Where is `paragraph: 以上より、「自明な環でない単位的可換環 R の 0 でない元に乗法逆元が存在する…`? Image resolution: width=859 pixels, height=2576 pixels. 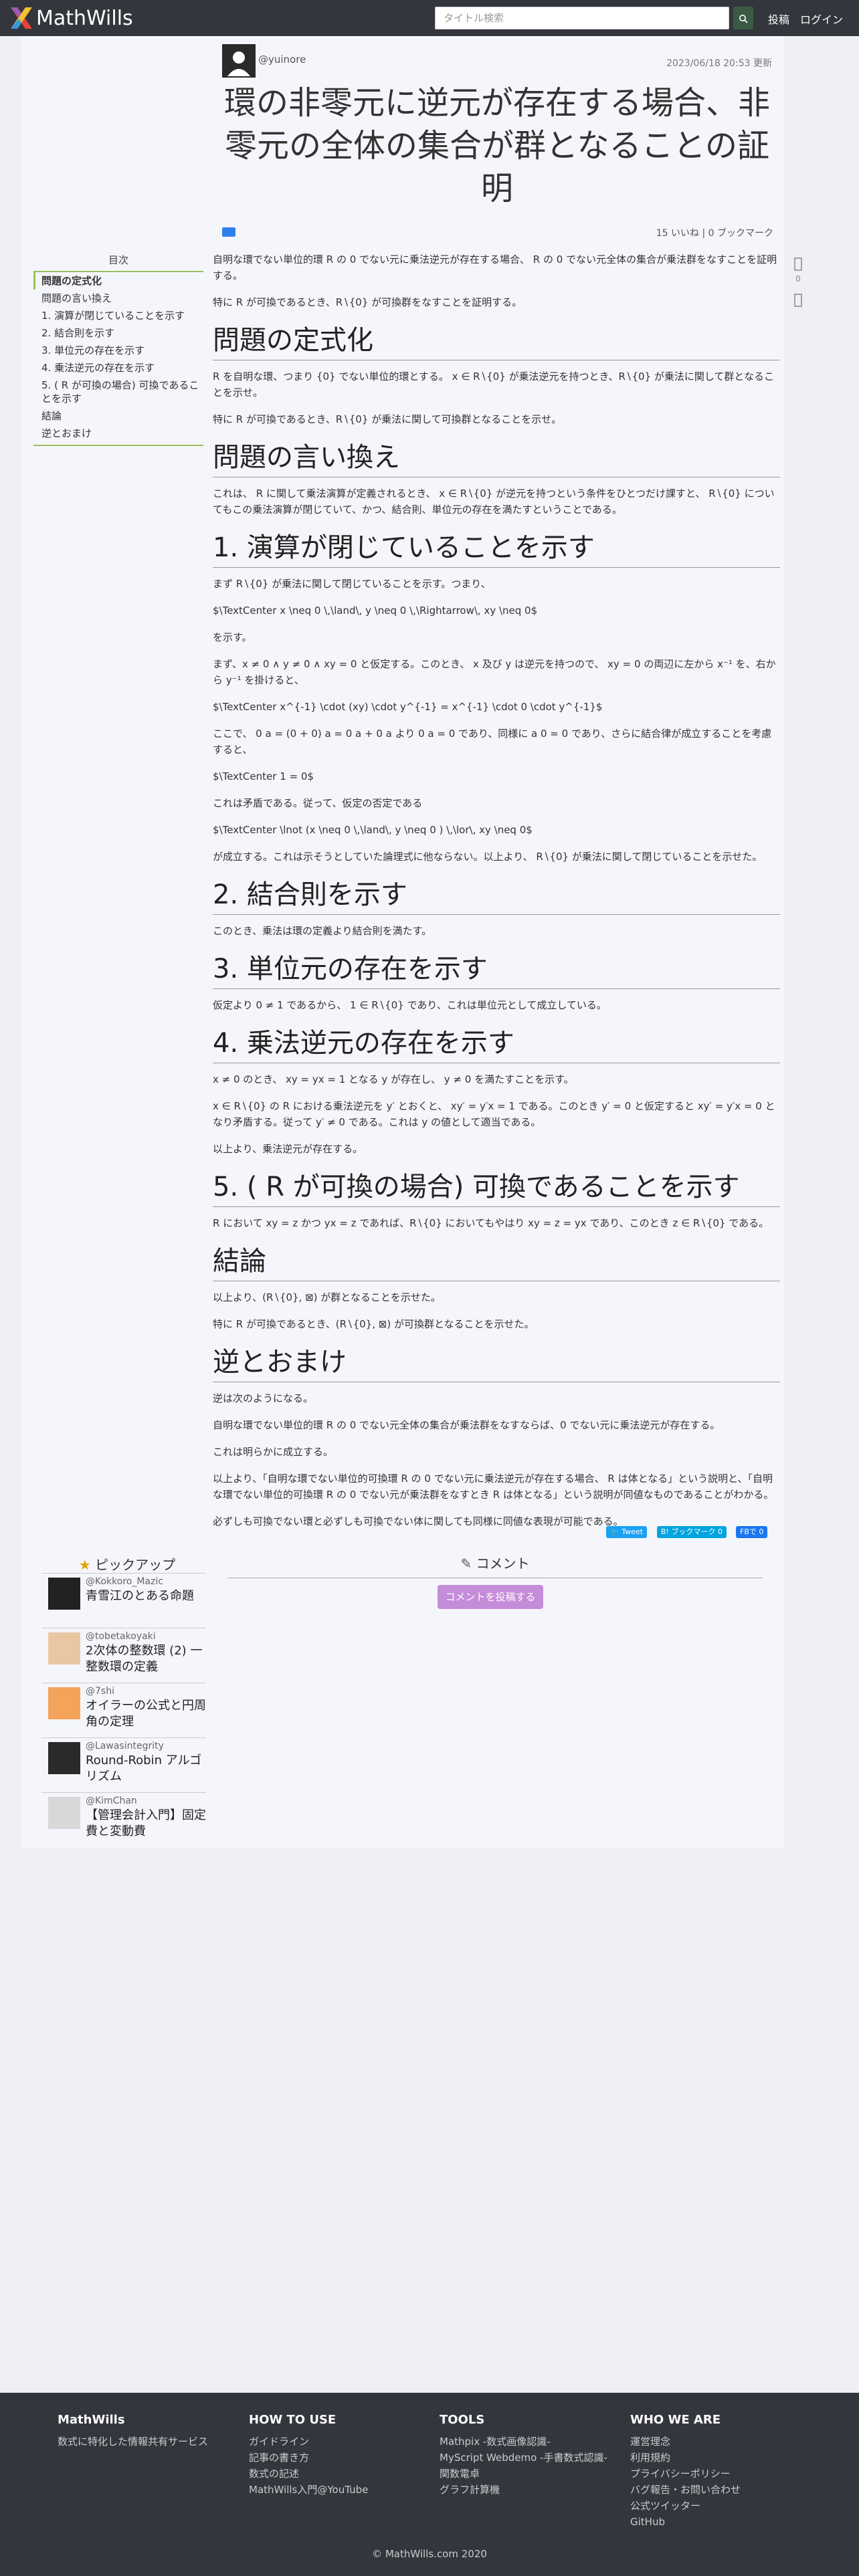 paragraph: 以上より、「自明な環でない単位的可換環 R の 0 でない元に乗法逆元が存在する… is located at coordinates (493, 1487).